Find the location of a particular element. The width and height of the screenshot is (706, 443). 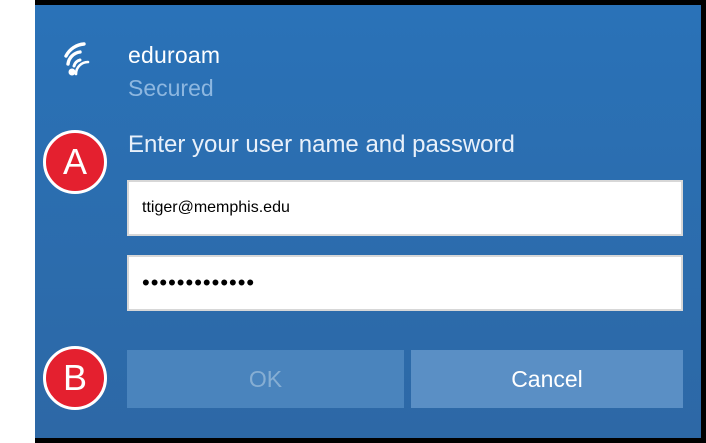

annotation-marker-b: B is located at coordinates (75, 378).